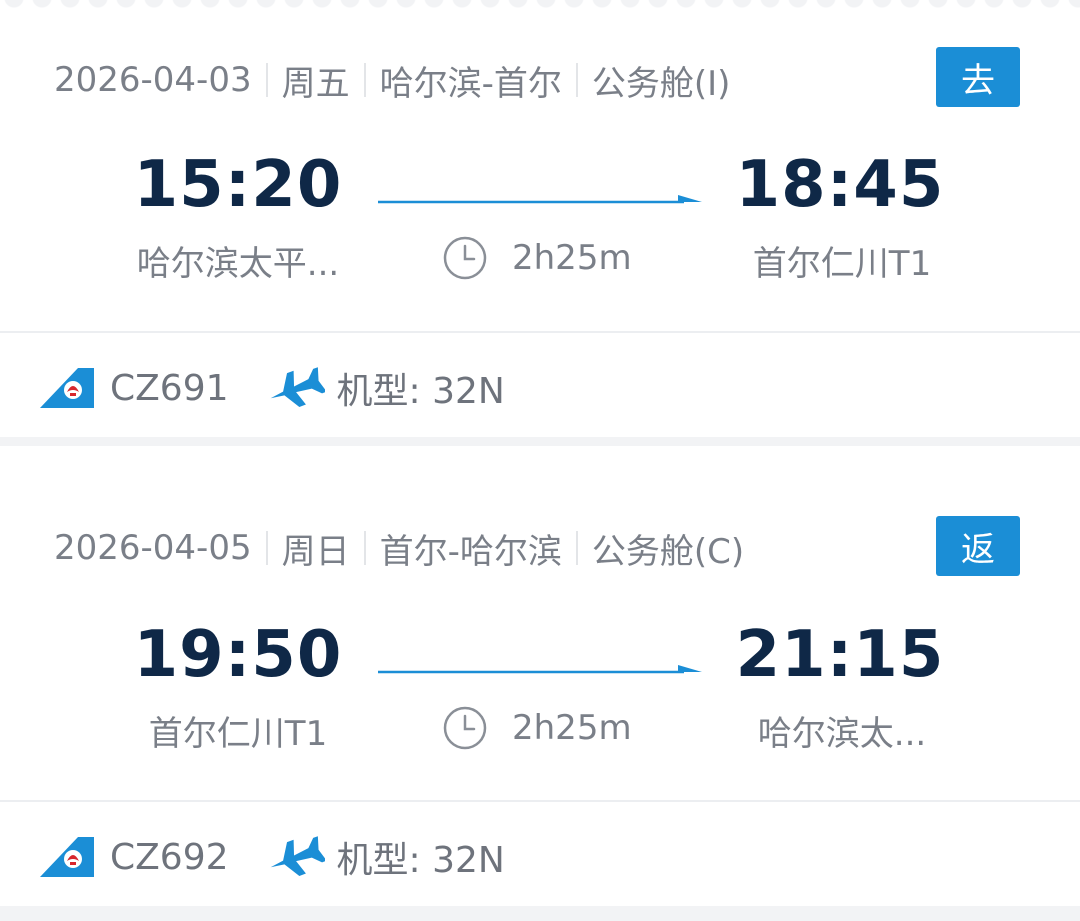  I want to click on departure-time: 19:50, so click(238, 655).